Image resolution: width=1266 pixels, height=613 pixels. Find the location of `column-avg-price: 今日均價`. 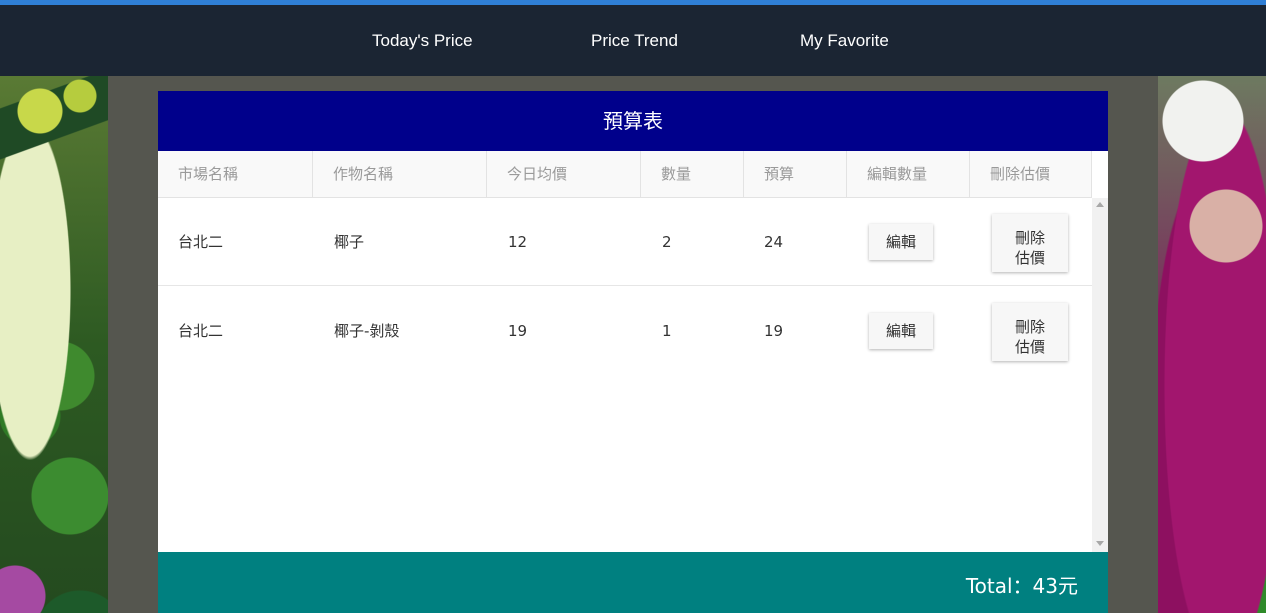

column-avg-price: 今日均價 is located at coordinates (564, 174).